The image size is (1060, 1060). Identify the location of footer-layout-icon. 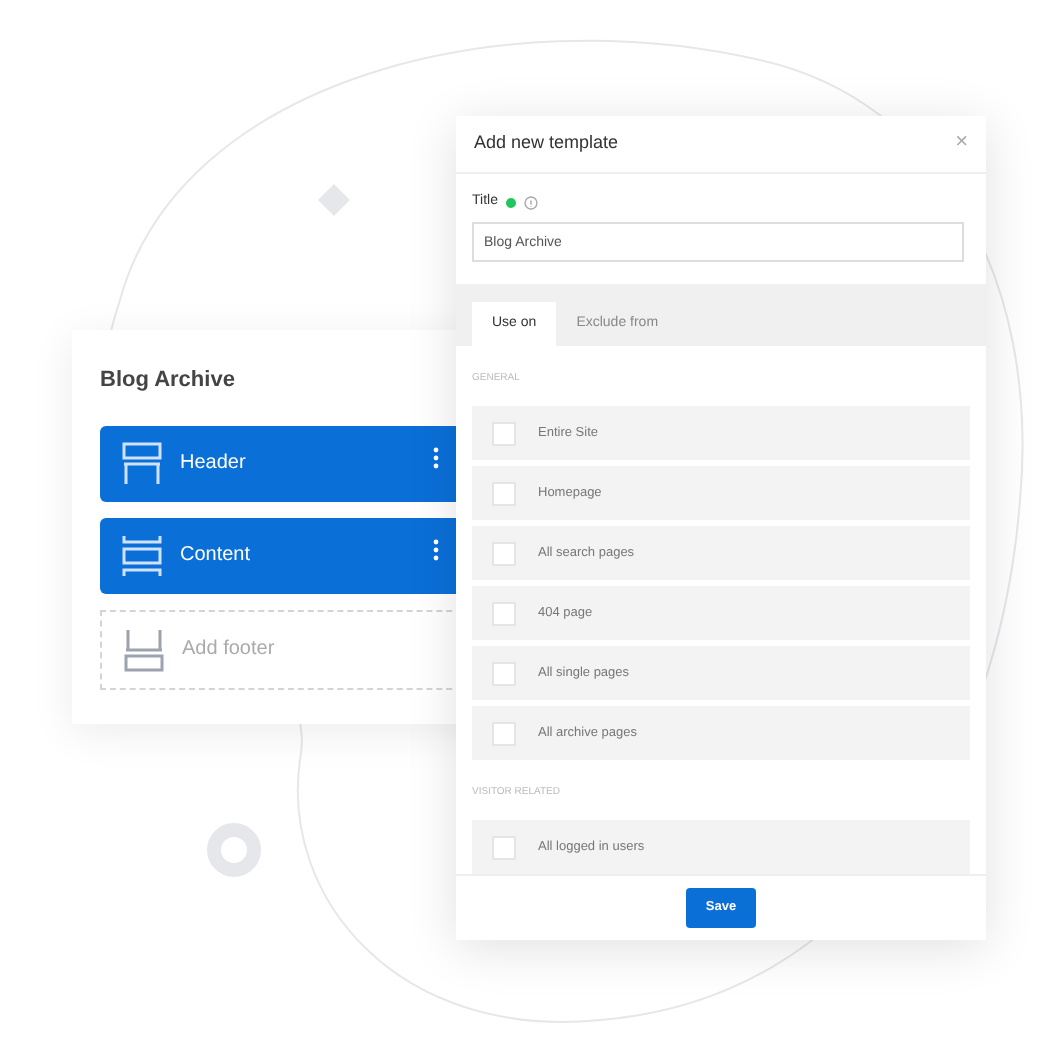
(144, 649).